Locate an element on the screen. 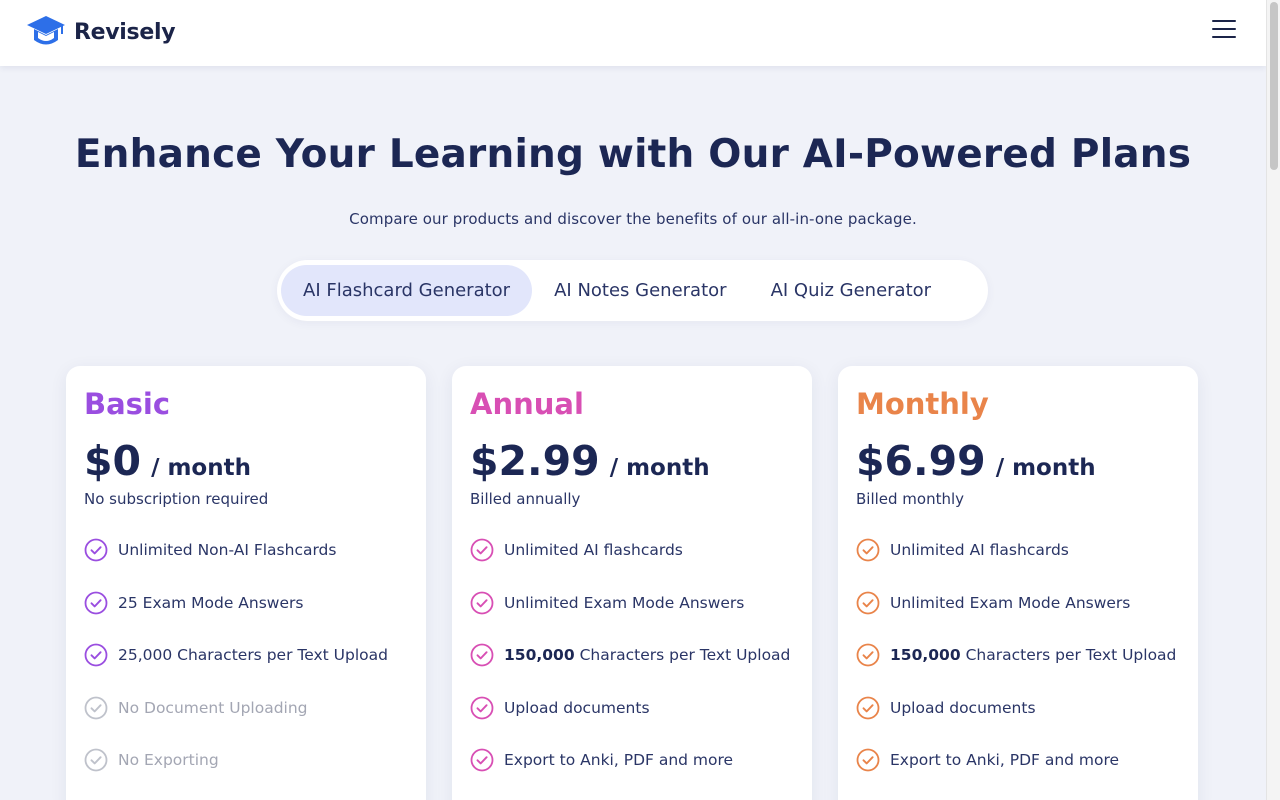 Image resolution: width=1280 pixels, height=800 pixels. feature-item: 25 Exam Mode Answers is located at coordinates (246, 603).